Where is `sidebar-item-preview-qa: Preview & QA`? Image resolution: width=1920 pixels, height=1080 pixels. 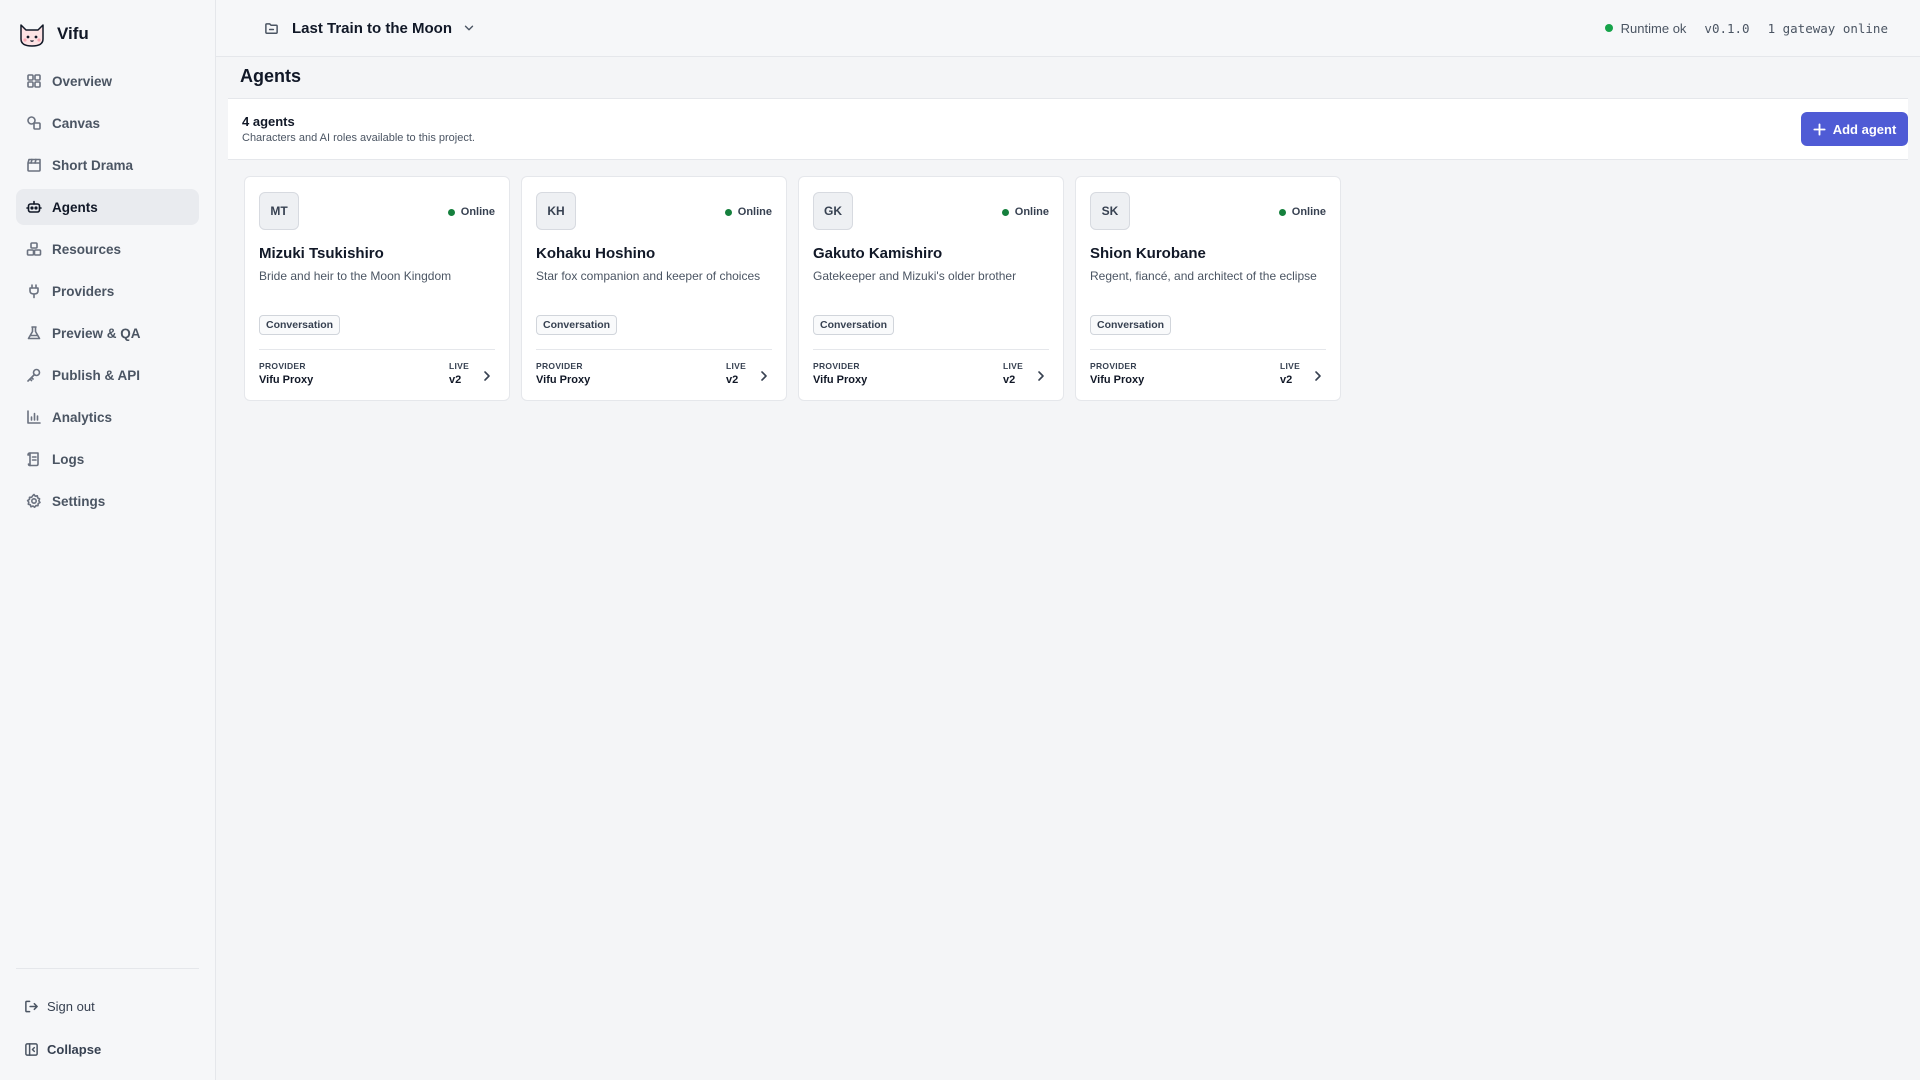 sidebar-item-preview-qa: Preview & QA is located at coordinates (107, 333).